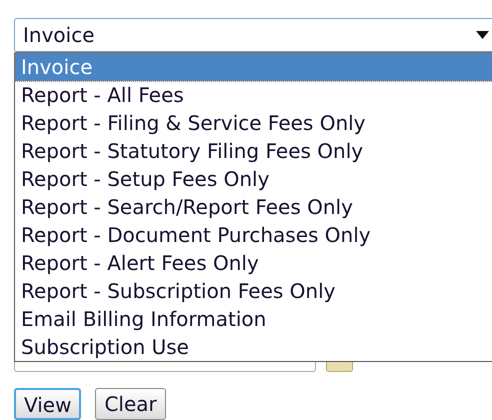 The width and height of the screenshot is (492, 420). Describe the element at coordinates (130, 404) in the screenshot. I see `clear-button: Clear` at that location.